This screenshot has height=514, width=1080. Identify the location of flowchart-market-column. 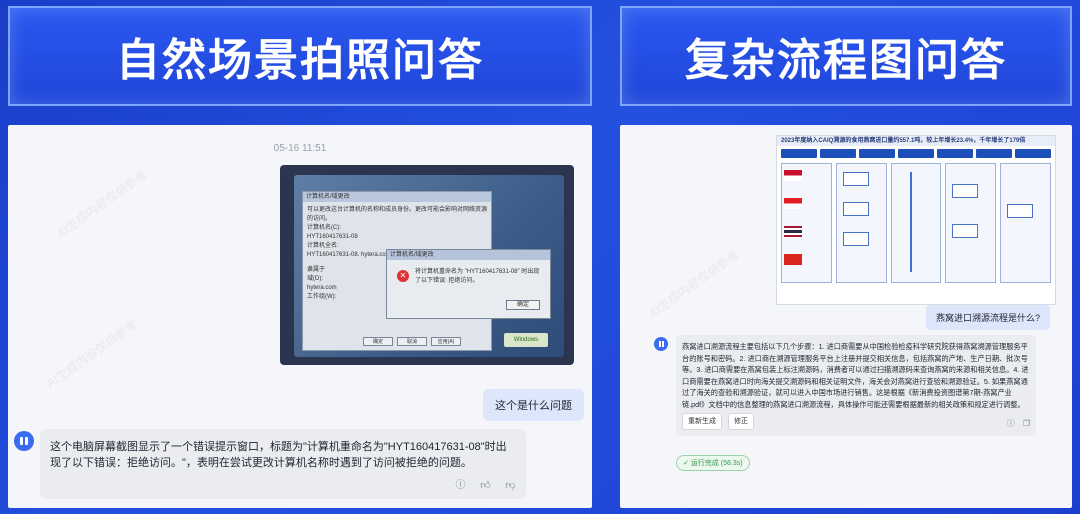
(1025, 223).